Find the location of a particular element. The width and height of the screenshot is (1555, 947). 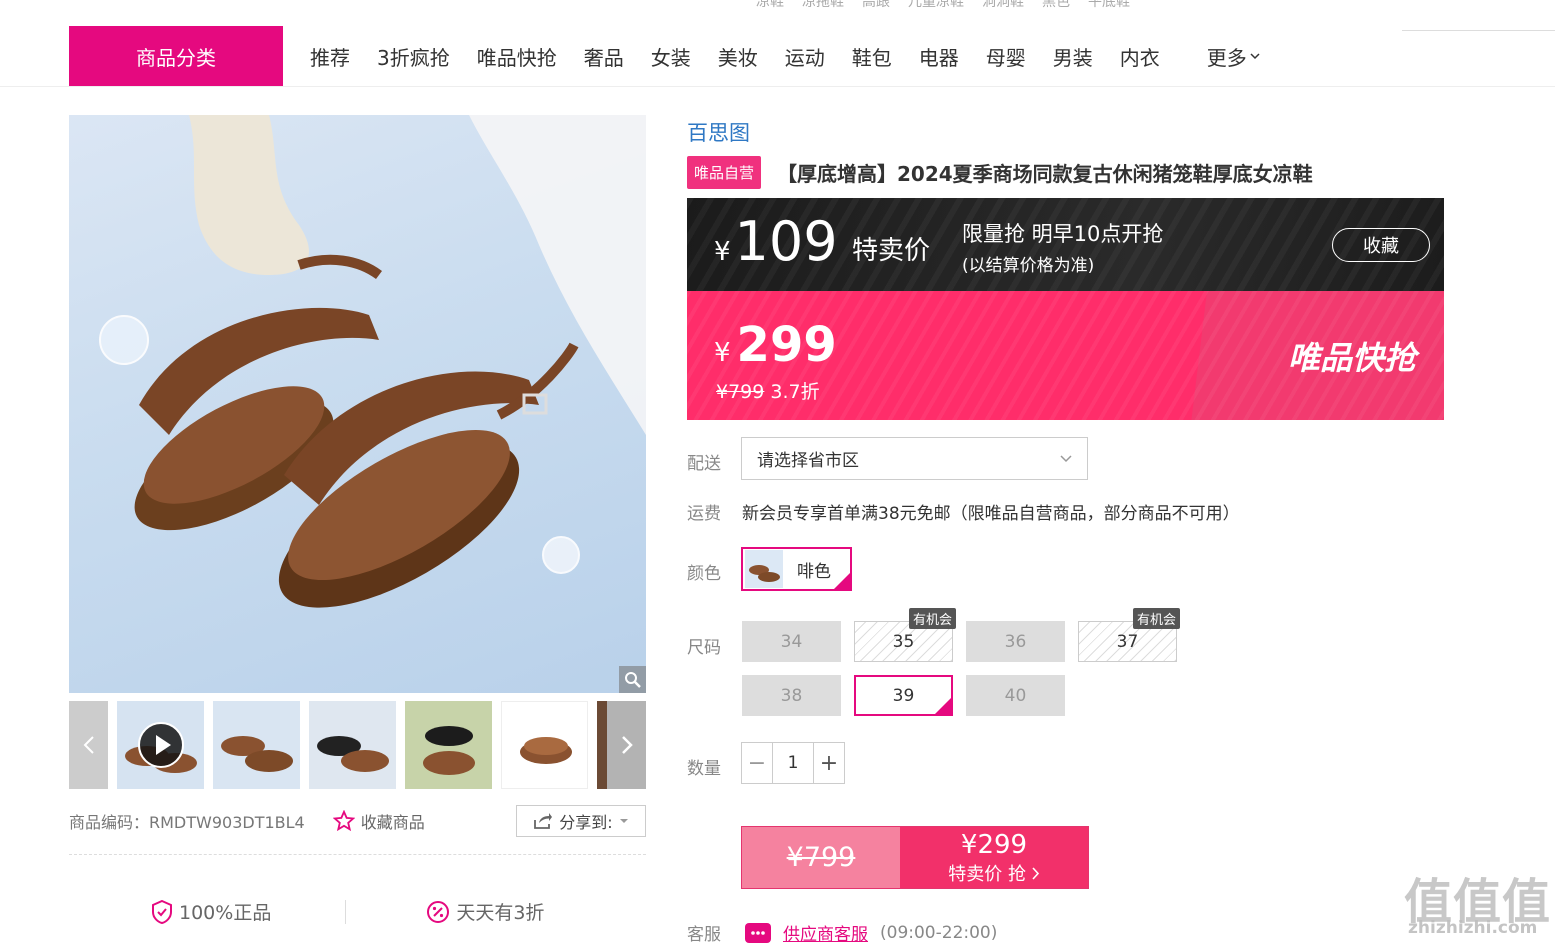

quantity-input: 1 is located at coordinates (793, 763).